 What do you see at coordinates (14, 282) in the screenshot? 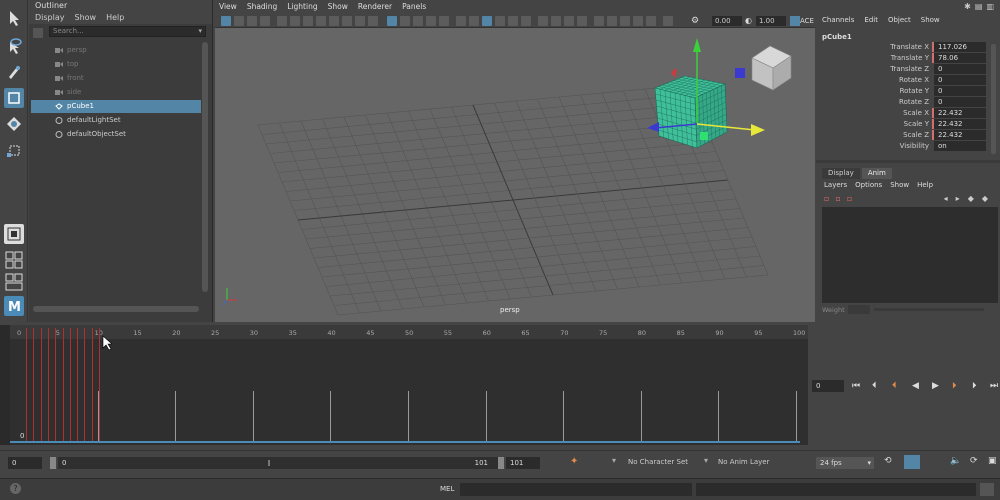
I see `layout-panes-icon` at bounding box center [14, 282].